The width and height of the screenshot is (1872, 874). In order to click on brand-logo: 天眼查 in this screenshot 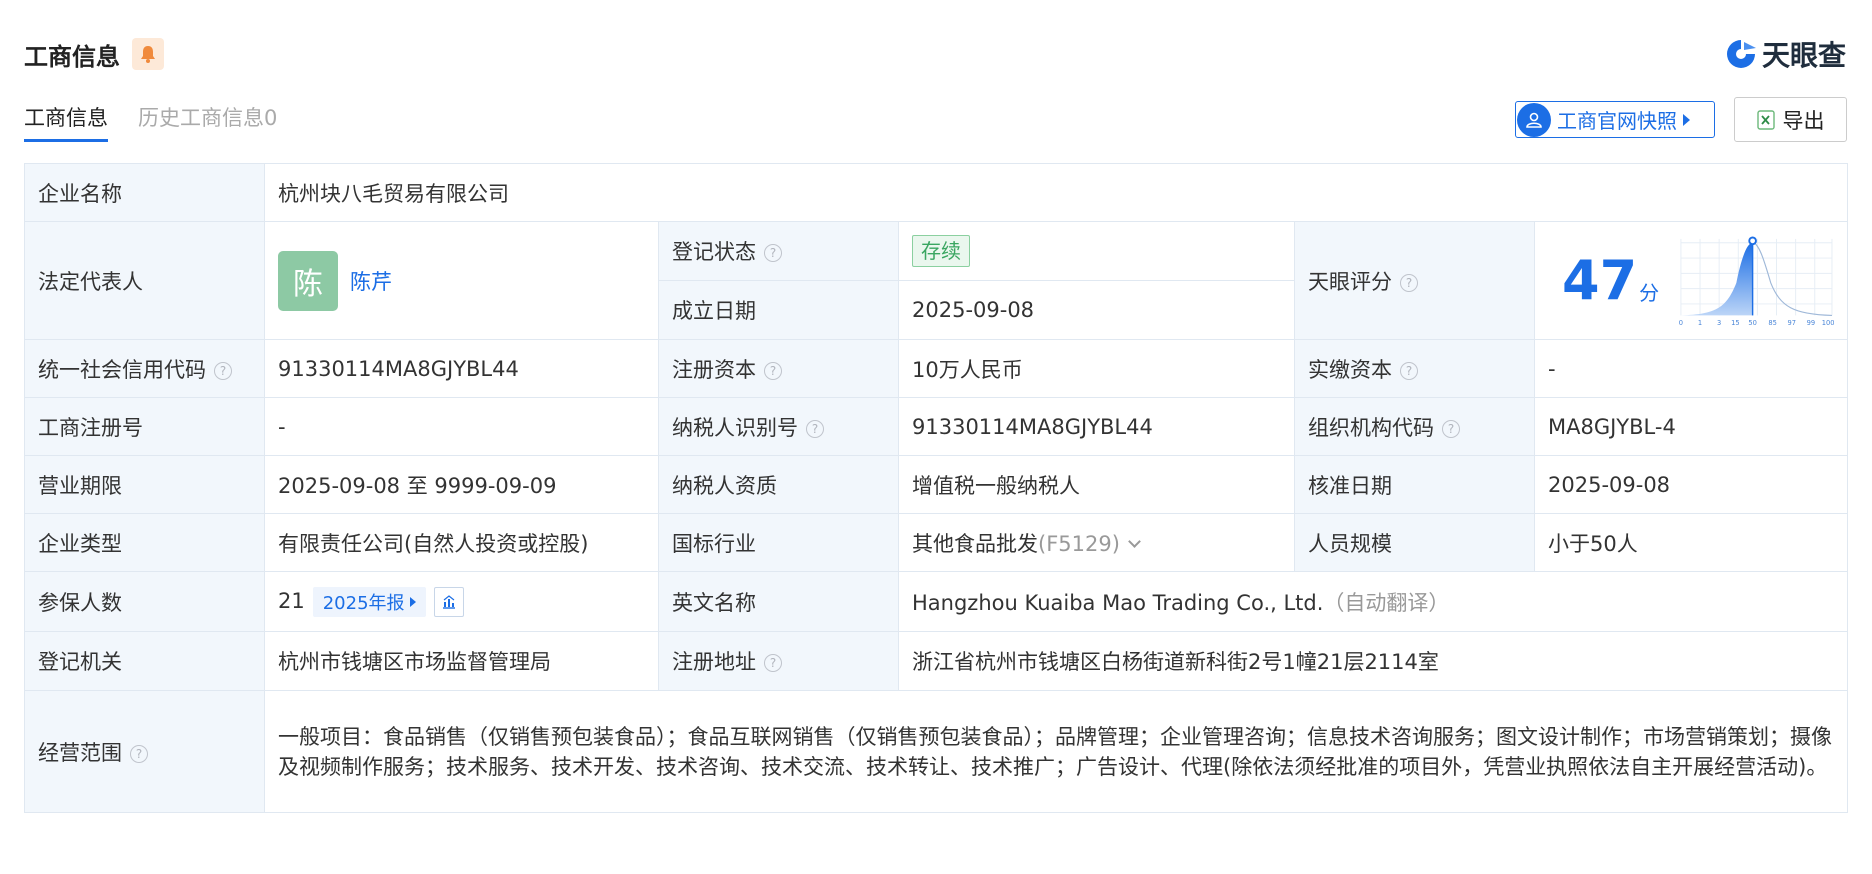, I will do `click(1785, 54)`.